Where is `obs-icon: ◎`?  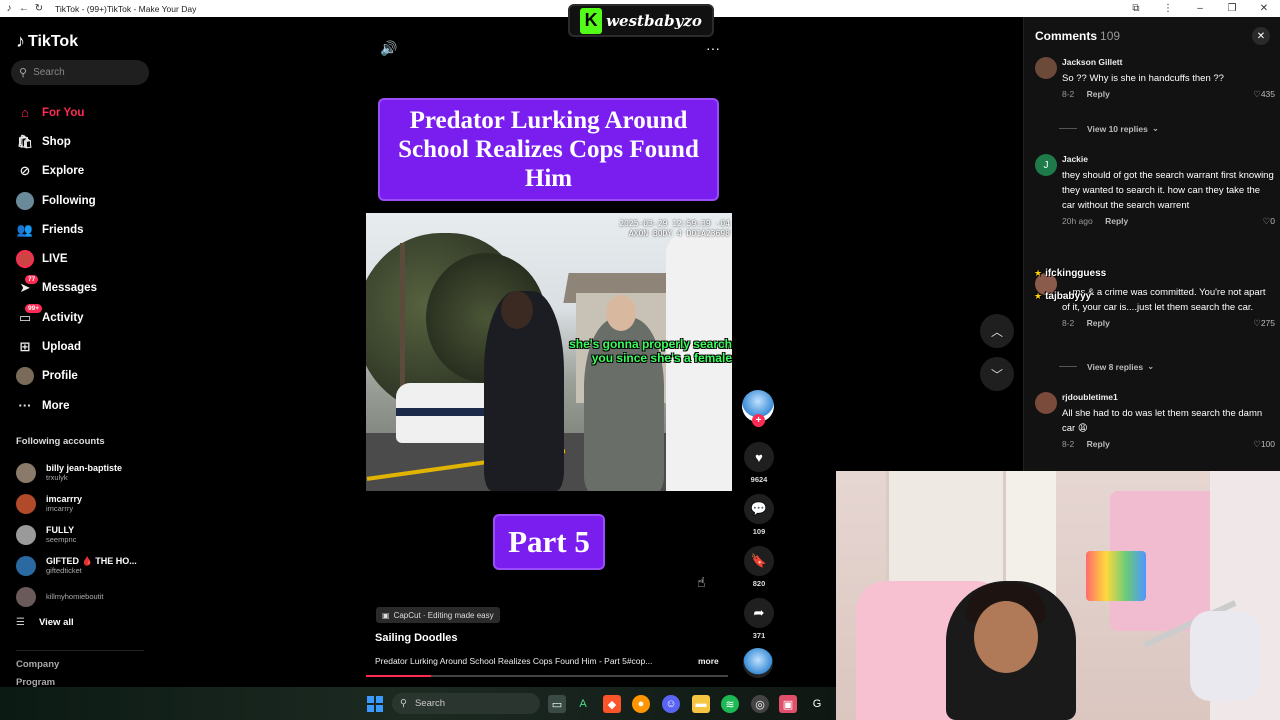
obs-icon: ◎ is located at coordinates (760, 704).